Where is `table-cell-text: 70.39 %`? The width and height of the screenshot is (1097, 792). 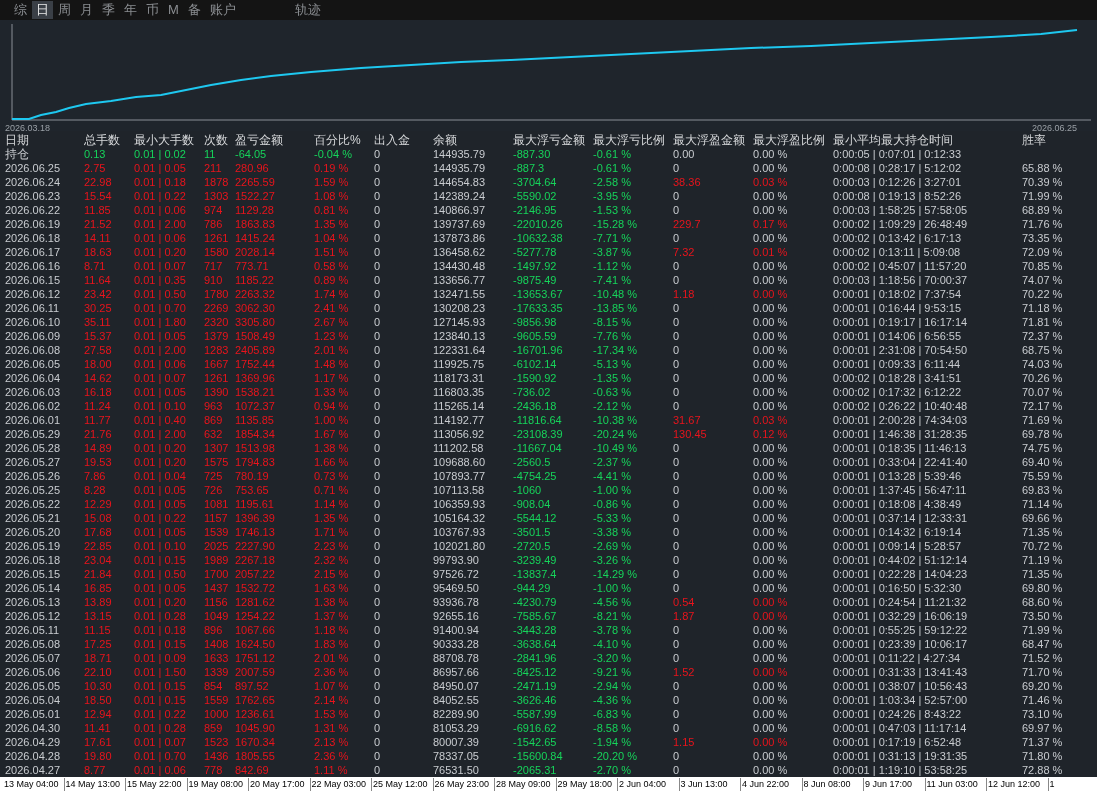
table-cell-text: 70.39 % is located at coordinates (1043, 182).